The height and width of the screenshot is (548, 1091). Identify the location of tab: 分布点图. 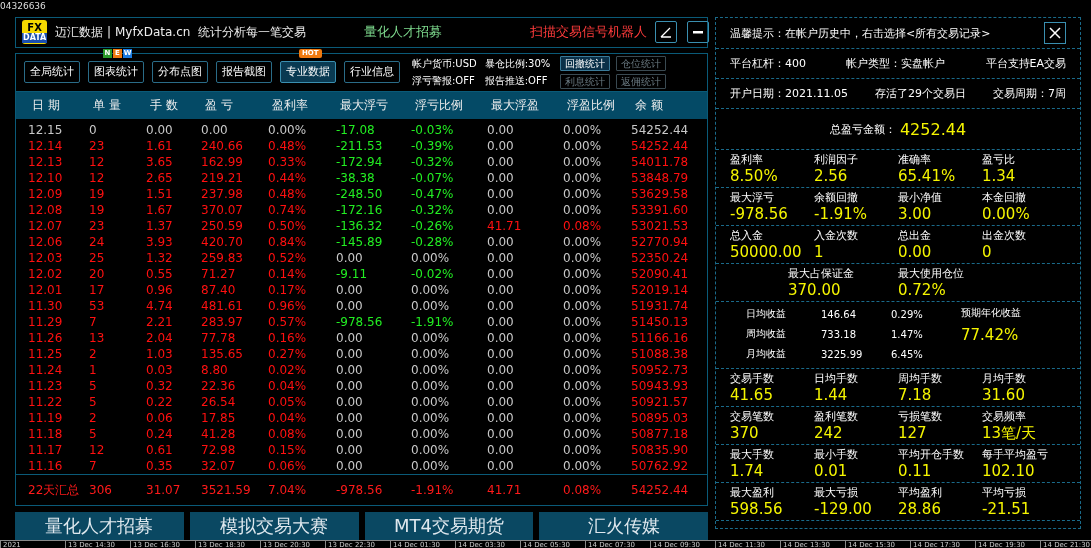
(180, 72).